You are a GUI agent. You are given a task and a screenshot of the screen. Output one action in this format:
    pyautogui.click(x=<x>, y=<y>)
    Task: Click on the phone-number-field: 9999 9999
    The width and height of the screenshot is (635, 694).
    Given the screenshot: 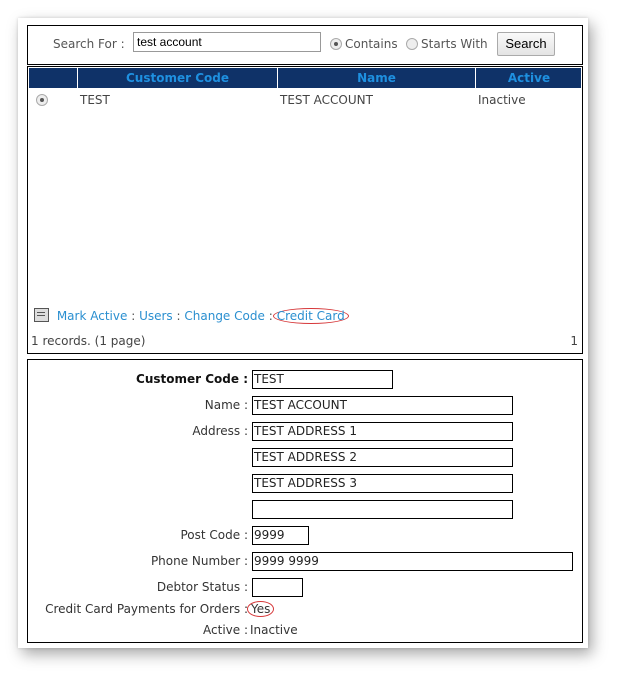 What is the action you would take?
    pyautogui.click(x=412, y=561)
    